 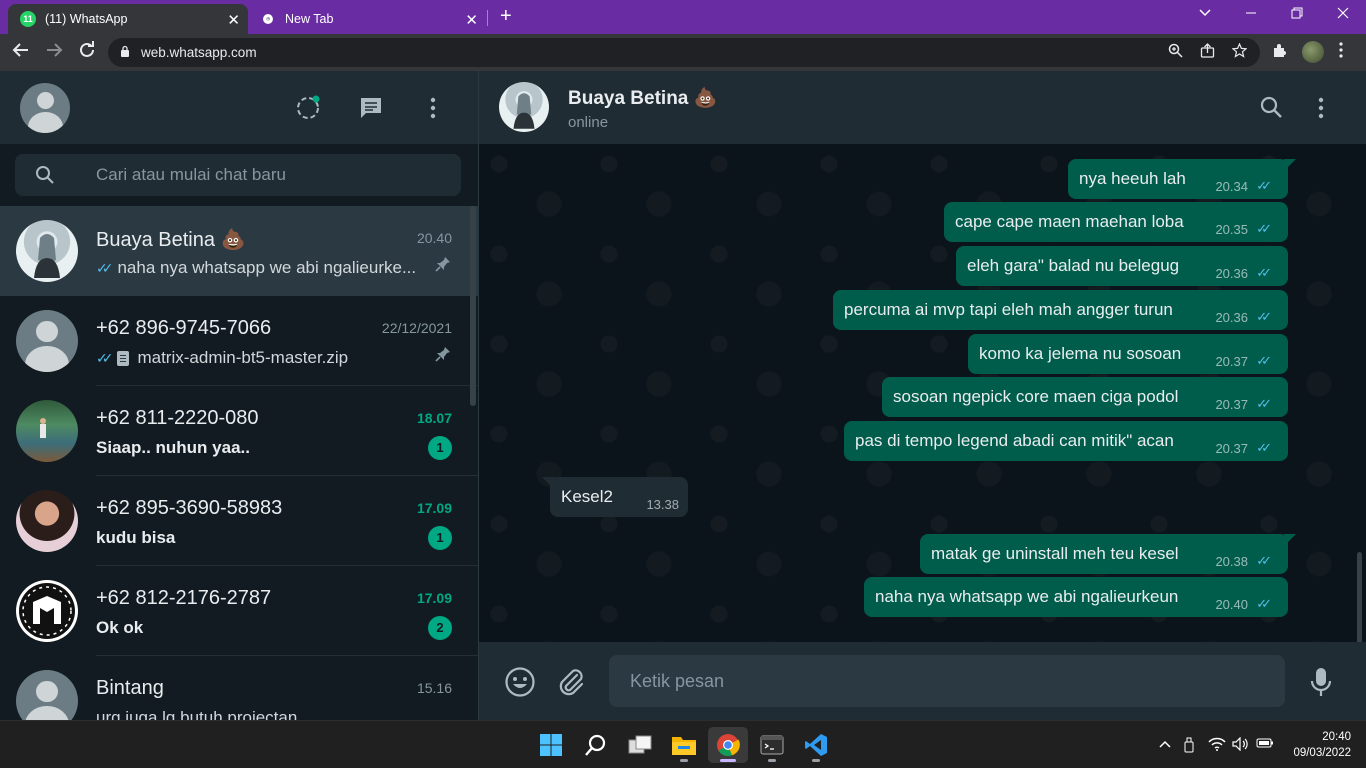 What do you see at coordinates (1231, 448) in the screenshot?
I see `message-time: 20.37` at bounding box center [1231, 448].